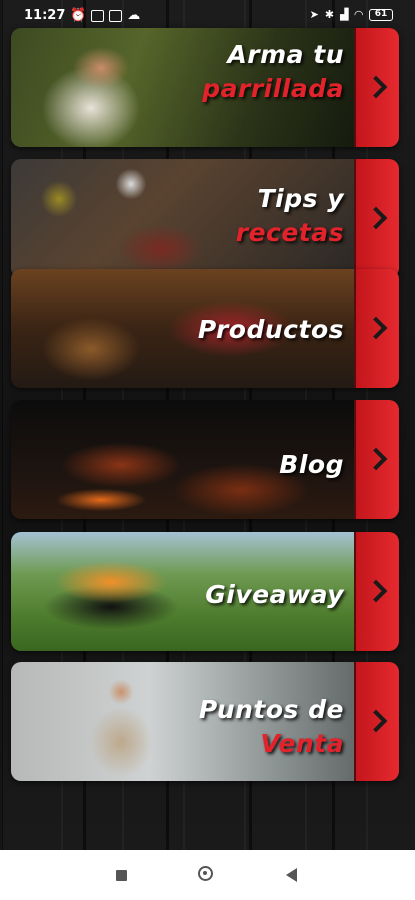  I want to click on menu-item-blog: Blog, so click(205, 459).